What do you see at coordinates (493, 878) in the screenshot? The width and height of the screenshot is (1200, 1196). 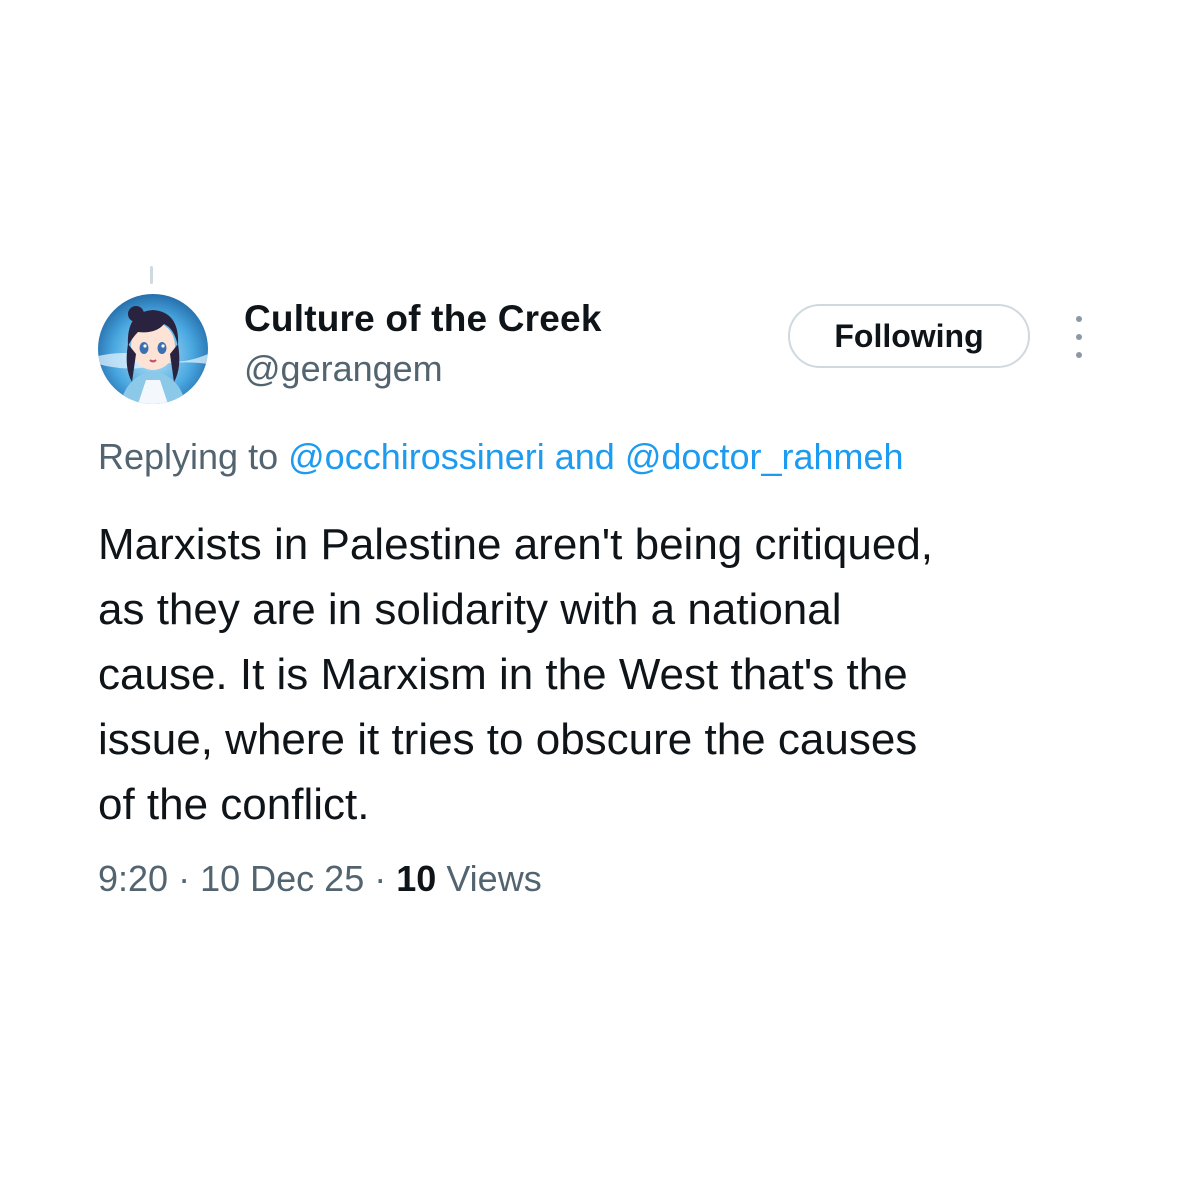 I see `views-label: Views` at bounding box center [493, 878].